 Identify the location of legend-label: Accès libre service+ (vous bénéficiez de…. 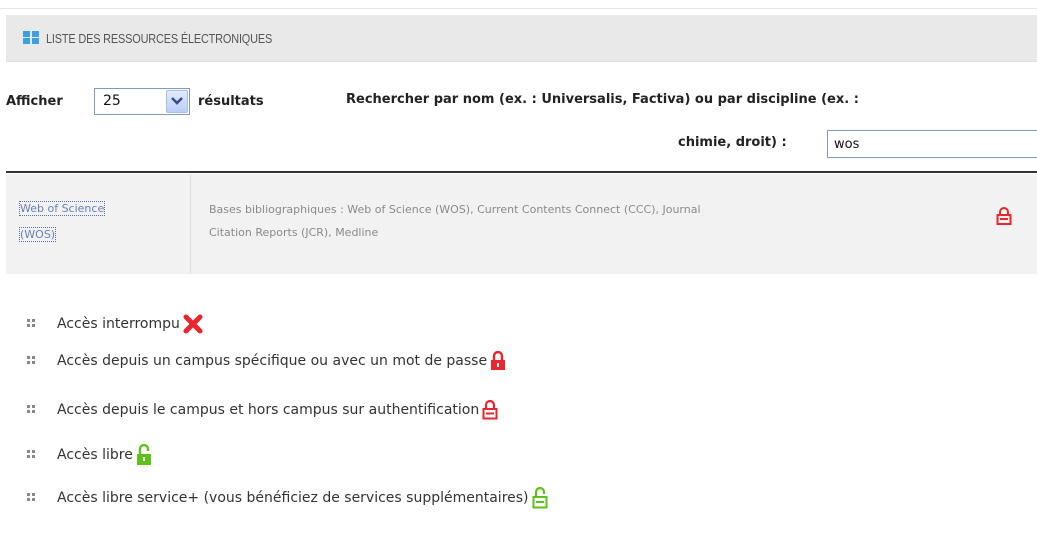
(293, 498).